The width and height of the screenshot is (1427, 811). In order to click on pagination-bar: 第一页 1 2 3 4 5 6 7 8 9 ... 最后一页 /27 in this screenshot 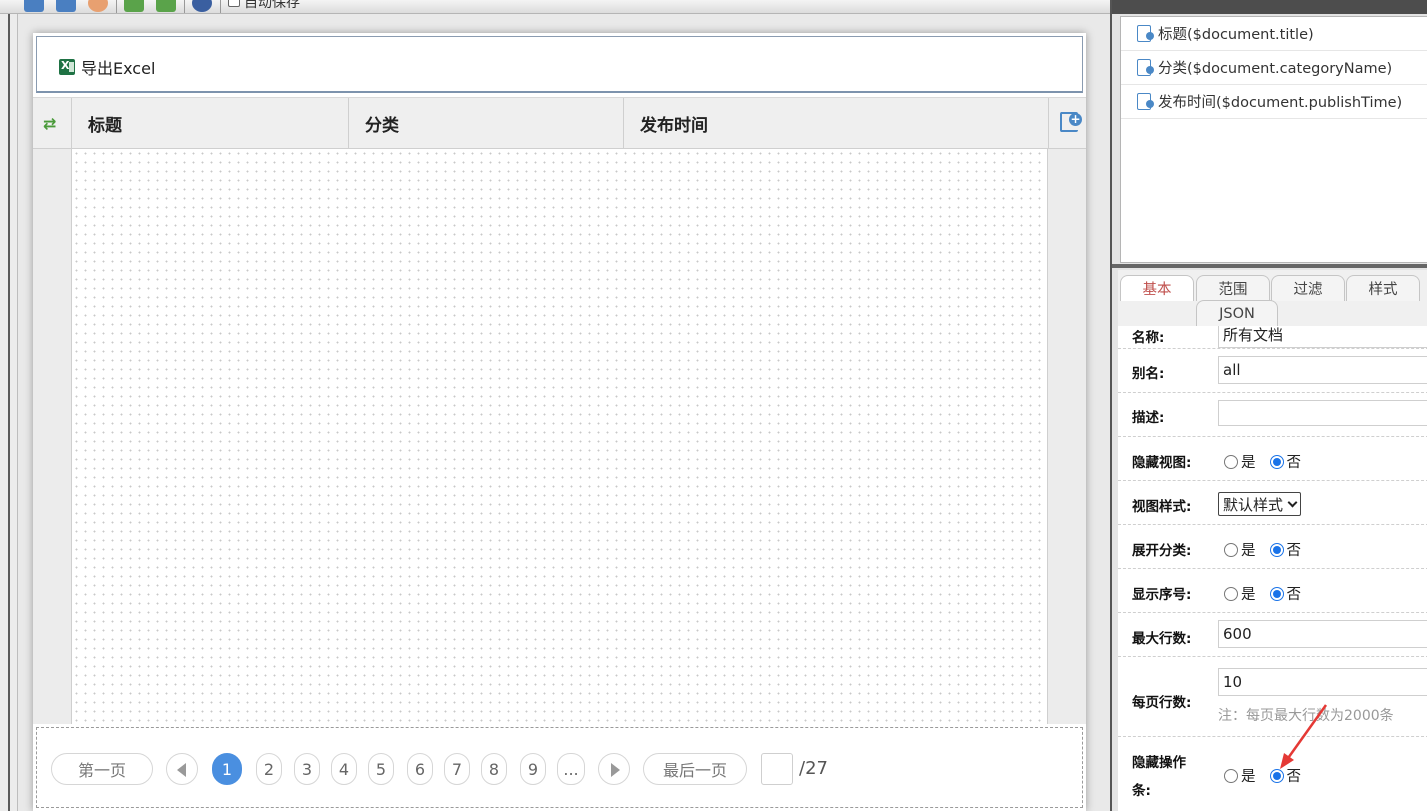, I will do `click(559, 767)`.